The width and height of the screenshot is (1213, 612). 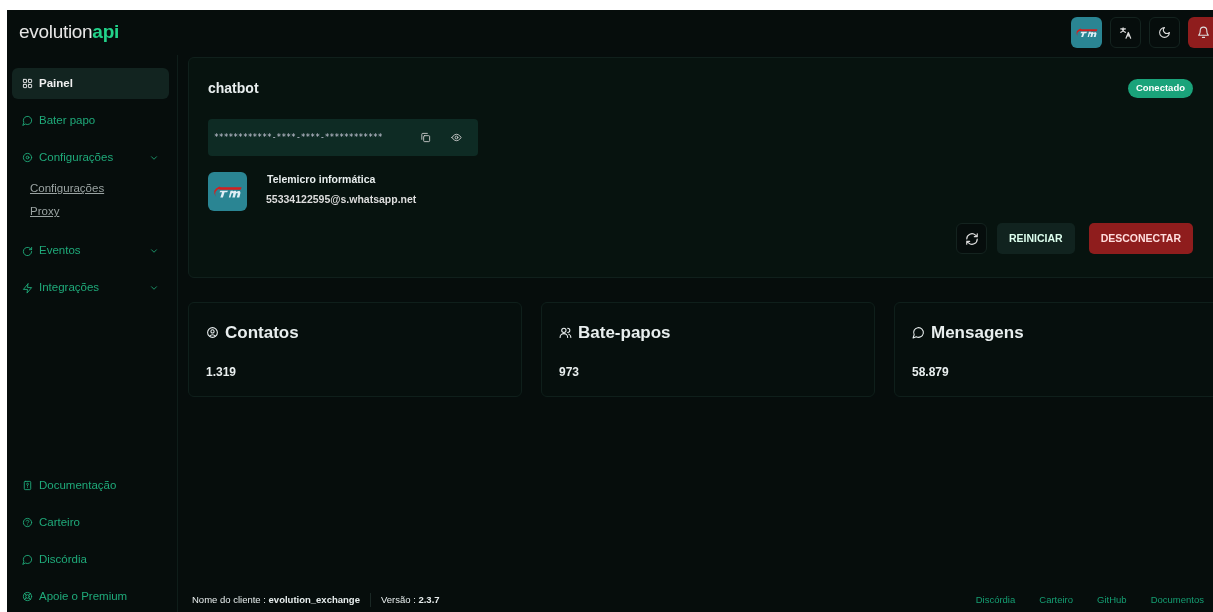 I want to click on bell-icon, so click(x=1203, y=32).